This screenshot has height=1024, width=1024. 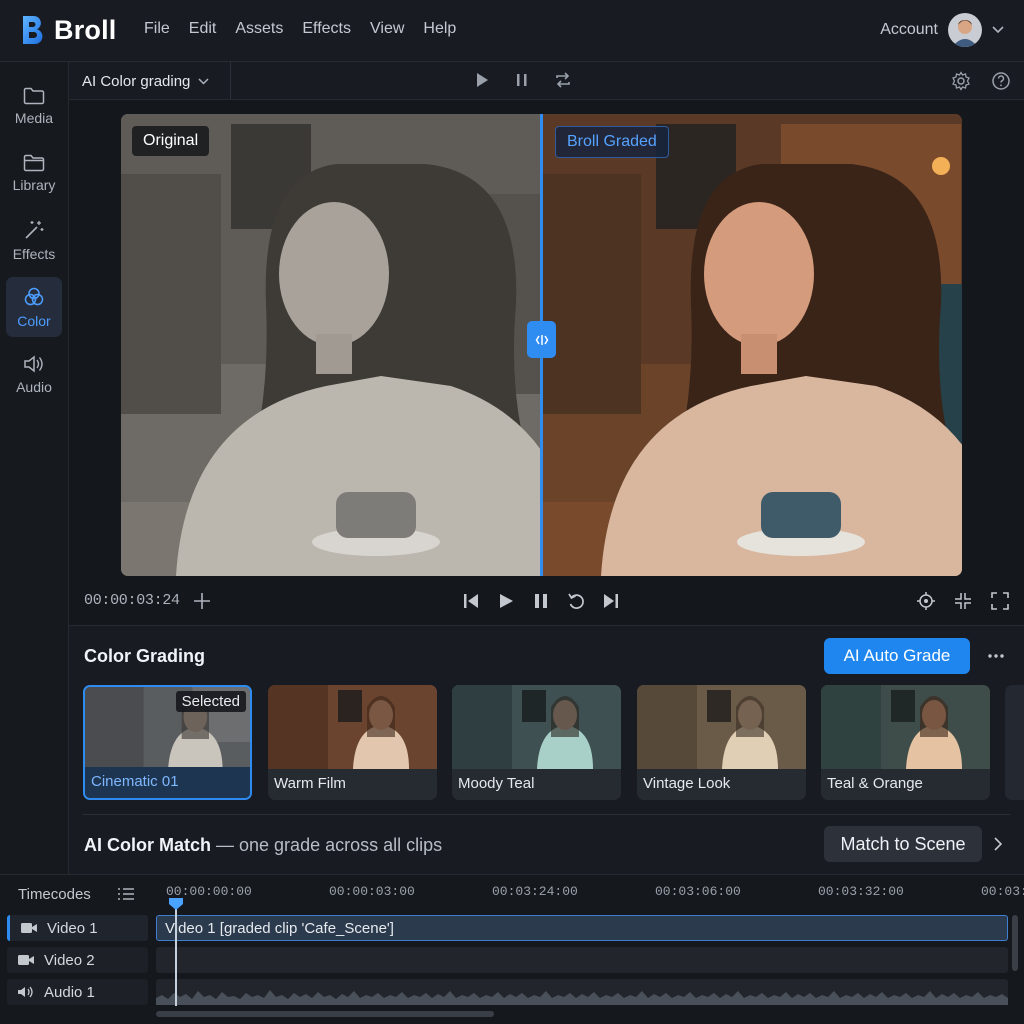 I want to click on preset-overflow, so click(x=1014, y=742).